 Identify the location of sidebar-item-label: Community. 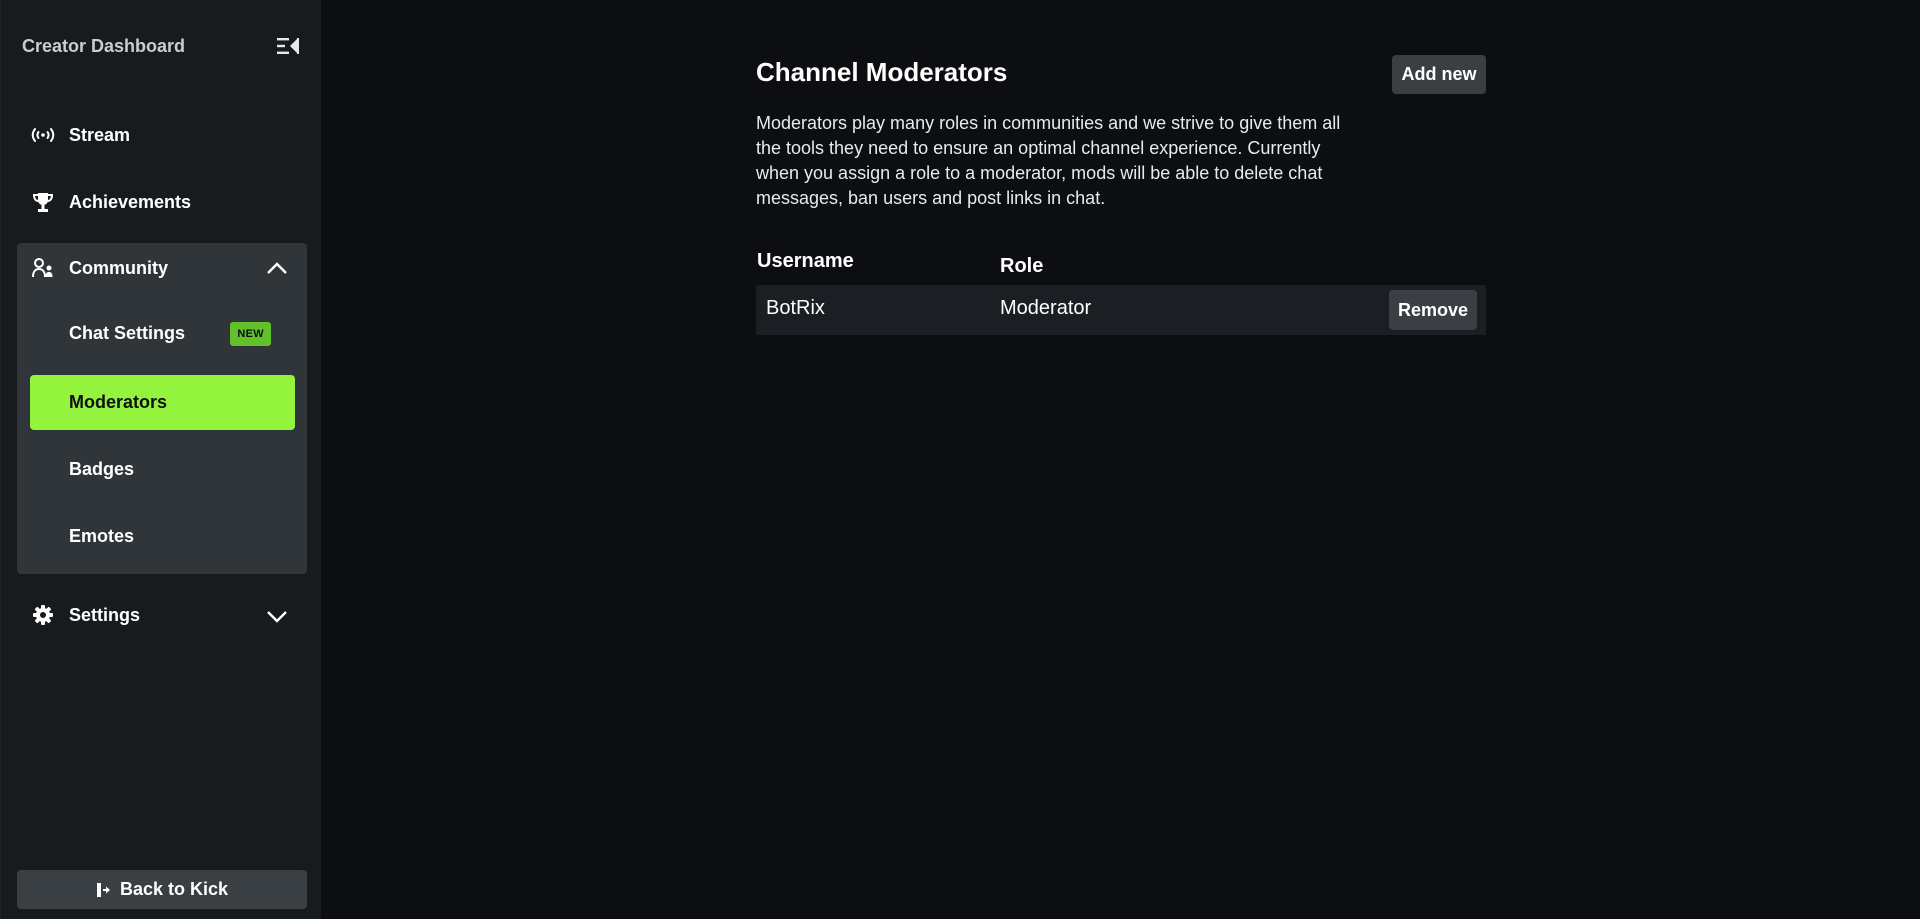
(118, 267).